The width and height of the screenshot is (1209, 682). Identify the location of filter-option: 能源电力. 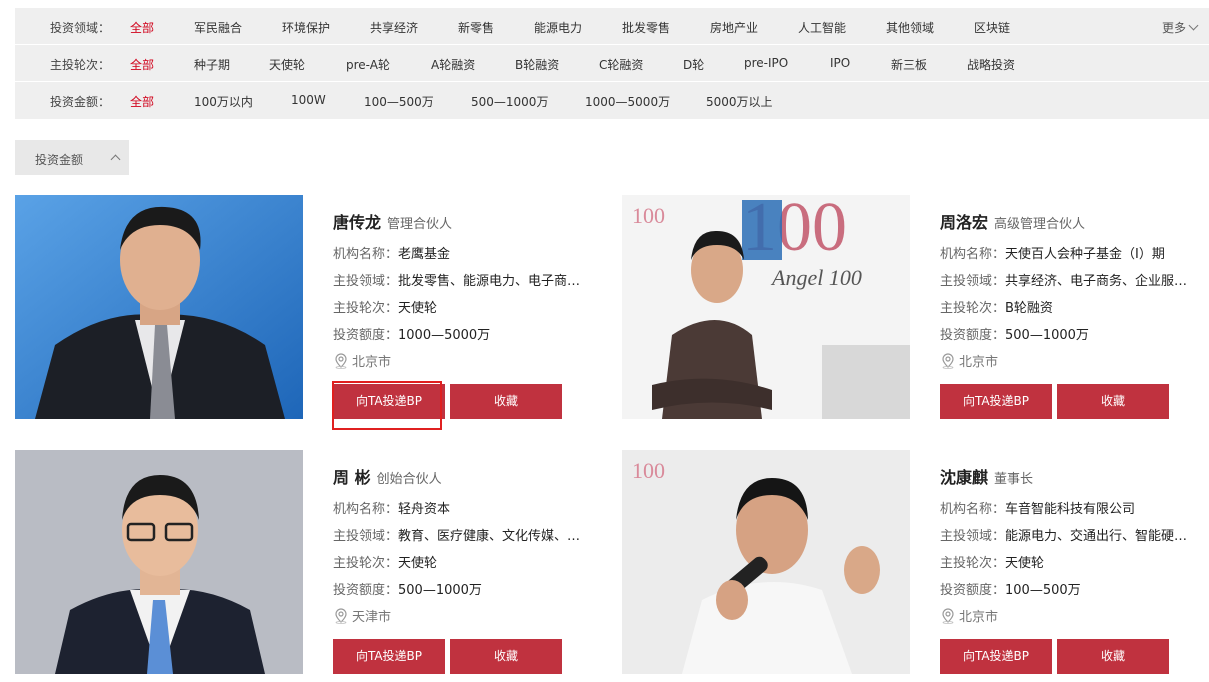
(558, 27).